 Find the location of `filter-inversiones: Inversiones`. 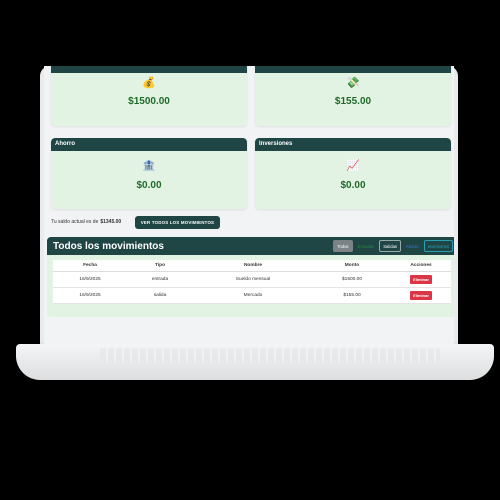

filter-inversiones: Inversiones is located at coordinates (438, 246).